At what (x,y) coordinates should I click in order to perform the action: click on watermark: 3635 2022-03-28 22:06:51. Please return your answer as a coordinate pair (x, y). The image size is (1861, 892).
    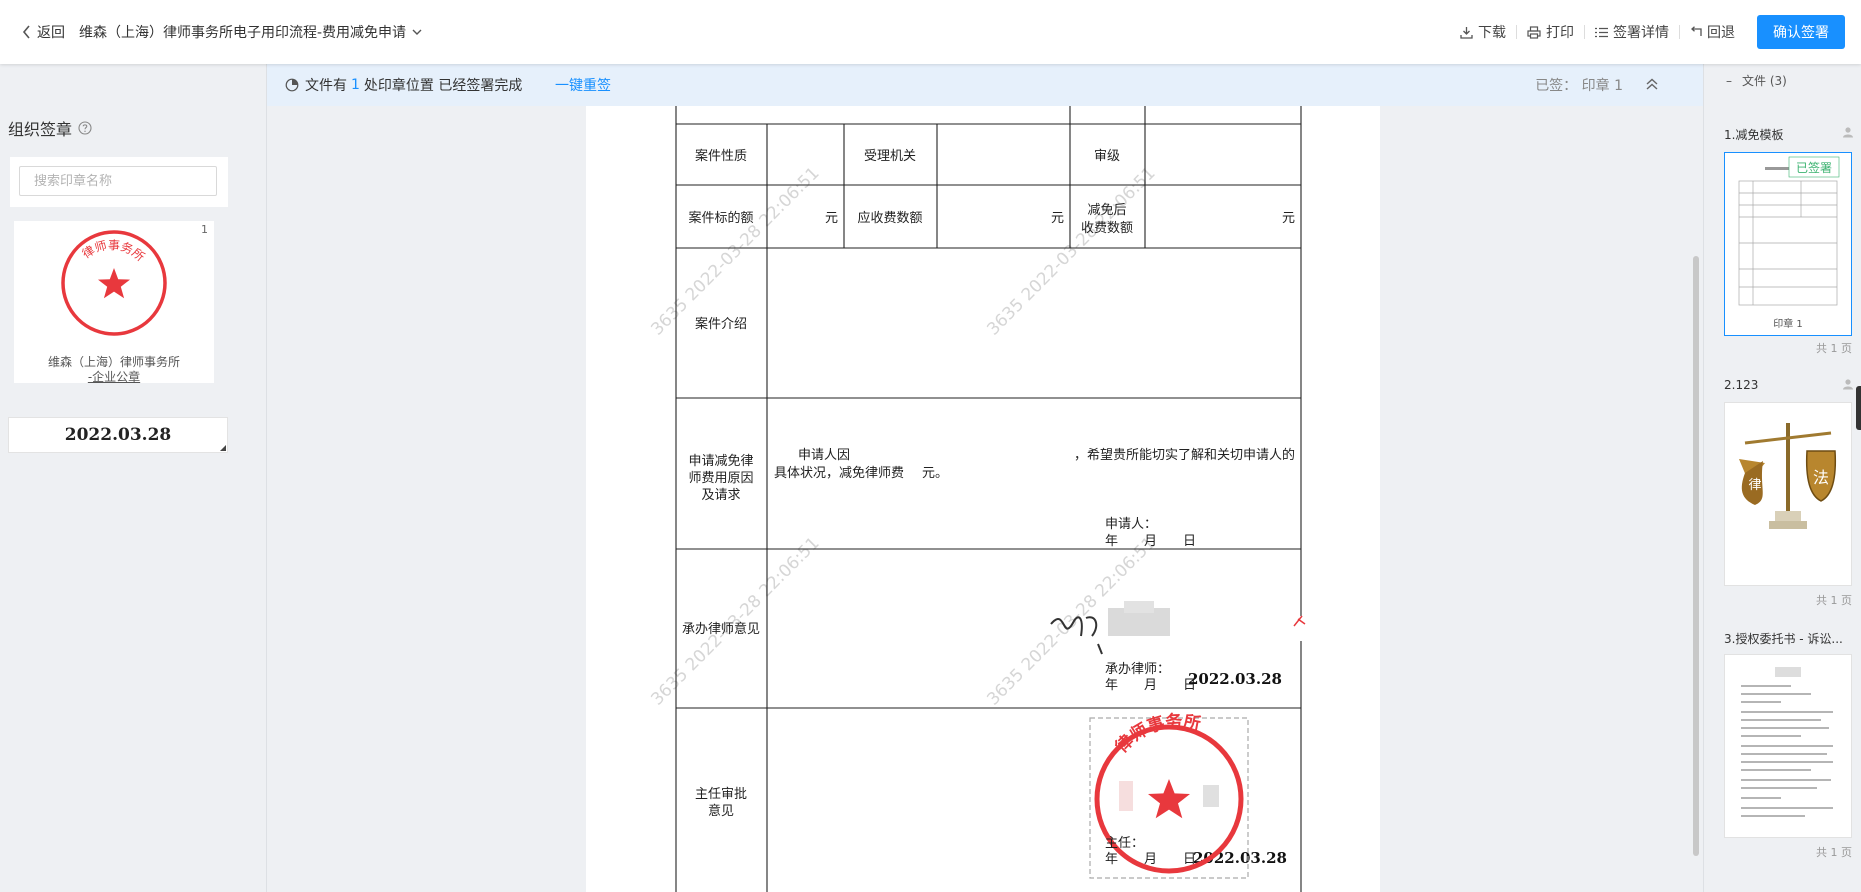
    Looking at the image, I should click on (1071, 251).